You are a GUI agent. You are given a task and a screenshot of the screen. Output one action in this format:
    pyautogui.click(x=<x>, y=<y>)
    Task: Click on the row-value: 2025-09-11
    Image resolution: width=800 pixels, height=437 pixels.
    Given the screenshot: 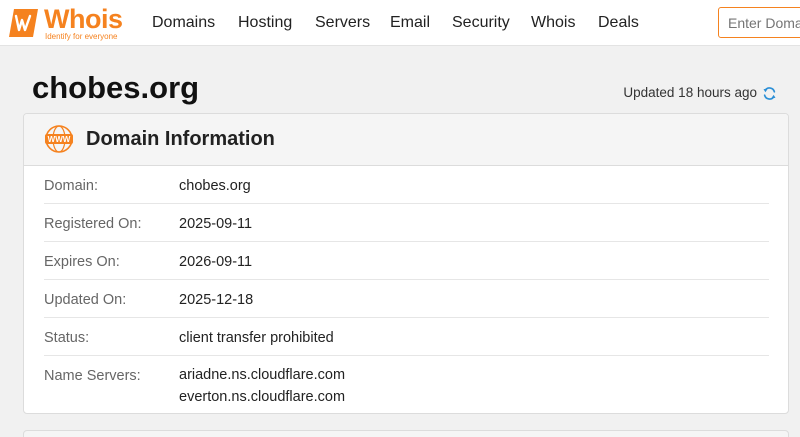 What is the action you would take?
    pyautogui.click(x=216, y=224)
    